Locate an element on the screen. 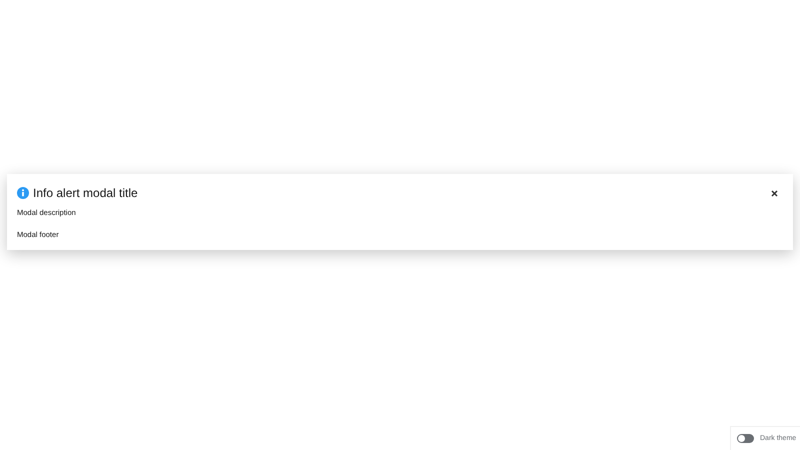 The height and width of the screenshot is (450, 800). modal-title: Info alert modal title is located at coordinates (85, 193).